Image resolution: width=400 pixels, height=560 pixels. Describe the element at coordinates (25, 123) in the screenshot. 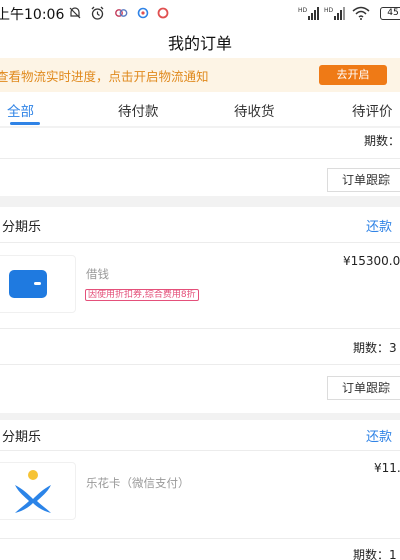

I see `active-tab-indicator` at that location.